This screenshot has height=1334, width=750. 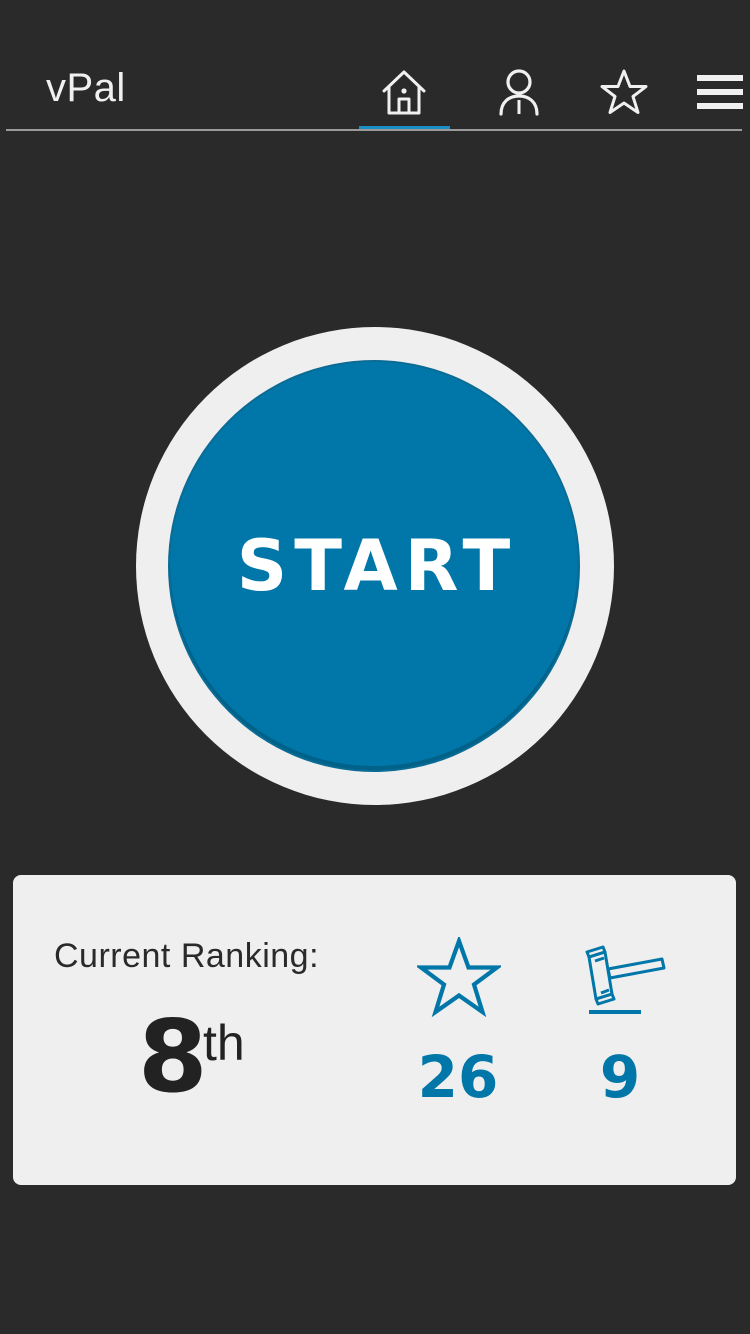 I want to click on top-nav-bar: vPal, so click(x=375, y=65).